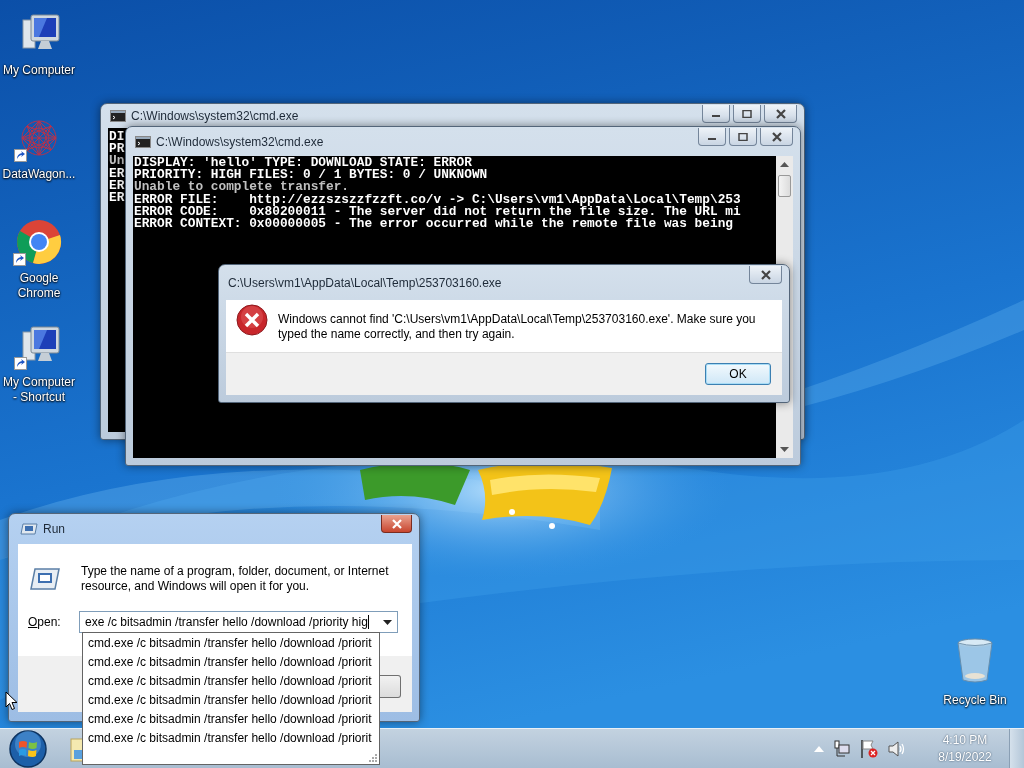  What do you see at coordinates (965, 740) in the screenshot?
I see `clock-time: 4:10 PM` at bounding box center [965, 740].